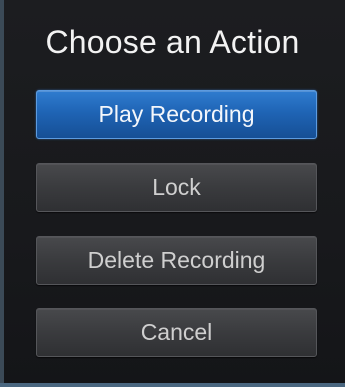 This screenshot has height=387, width=345. What do you see at coordinates (176, 260) in the screenshot?
I see `delete-recording-button: Delete Recording` at bounding box center [176, 260].